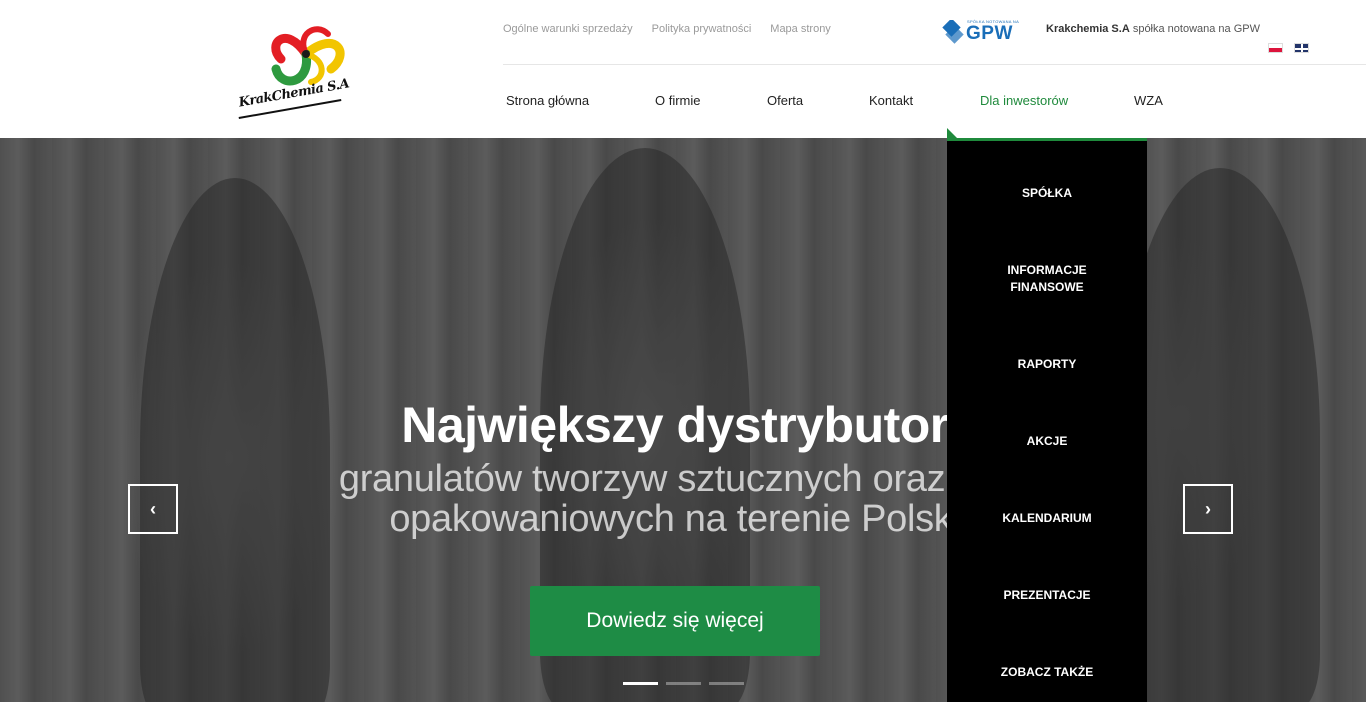 The image size is (1366, 702). I want to click on menu-item-calendar: KALENDARIUM, so click(1047, 518).